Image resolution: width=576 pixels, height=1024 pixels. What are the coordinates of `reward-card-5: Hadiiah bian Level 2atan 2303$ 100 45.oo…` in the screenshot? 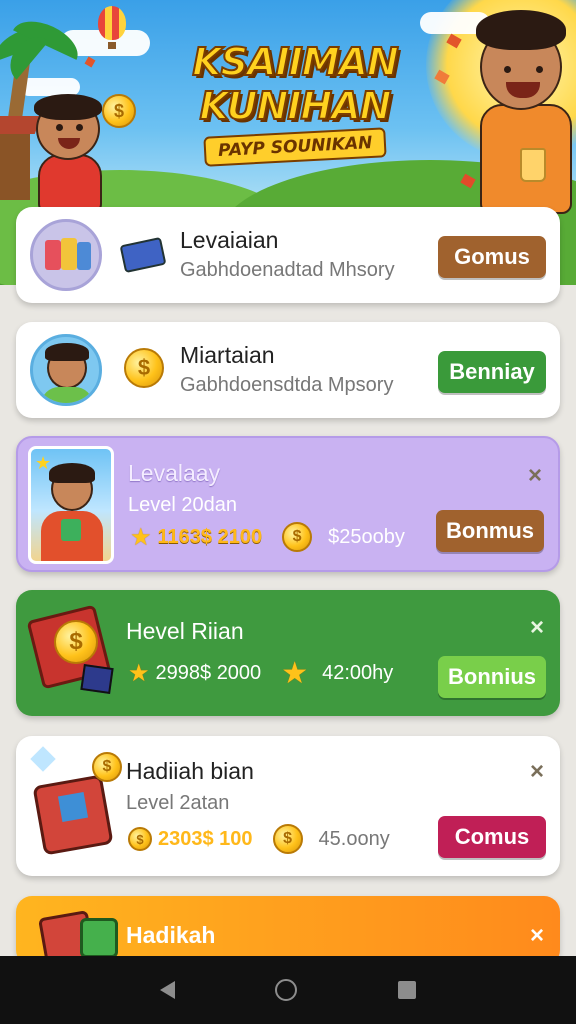 It's located at (288, 806).